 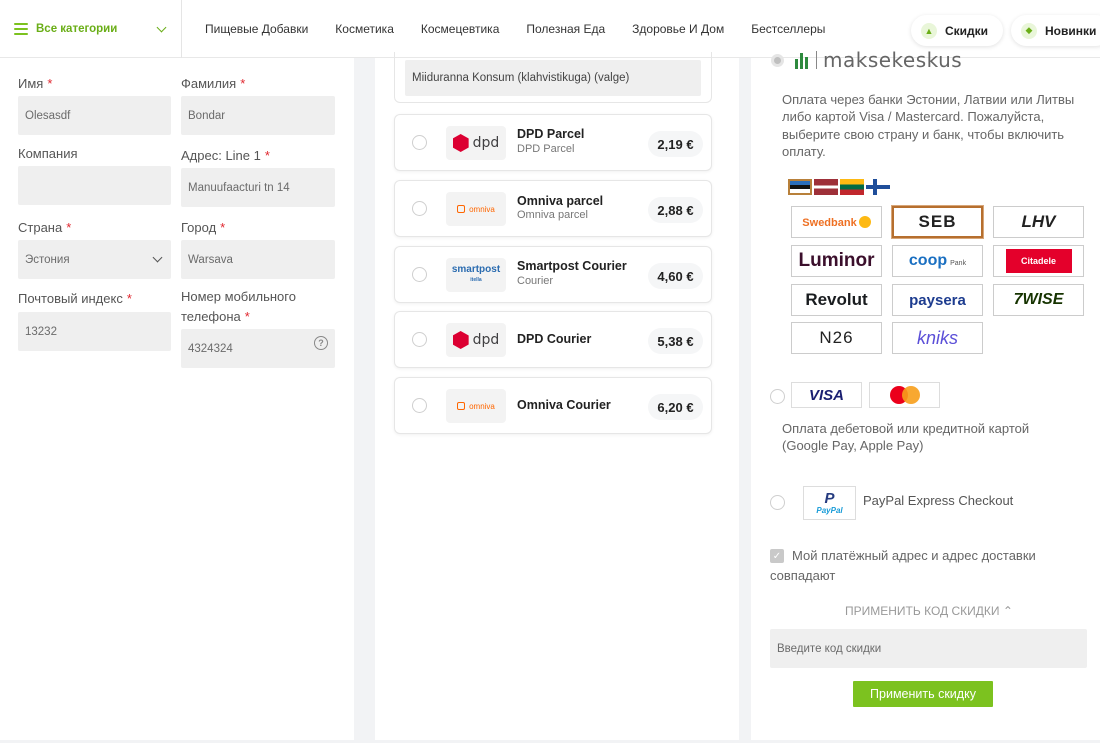 What do you see at coordinates (1038, 222) in the screenshot?
I see `bank-lhv: LHV` at bounding box center [1038, 222].